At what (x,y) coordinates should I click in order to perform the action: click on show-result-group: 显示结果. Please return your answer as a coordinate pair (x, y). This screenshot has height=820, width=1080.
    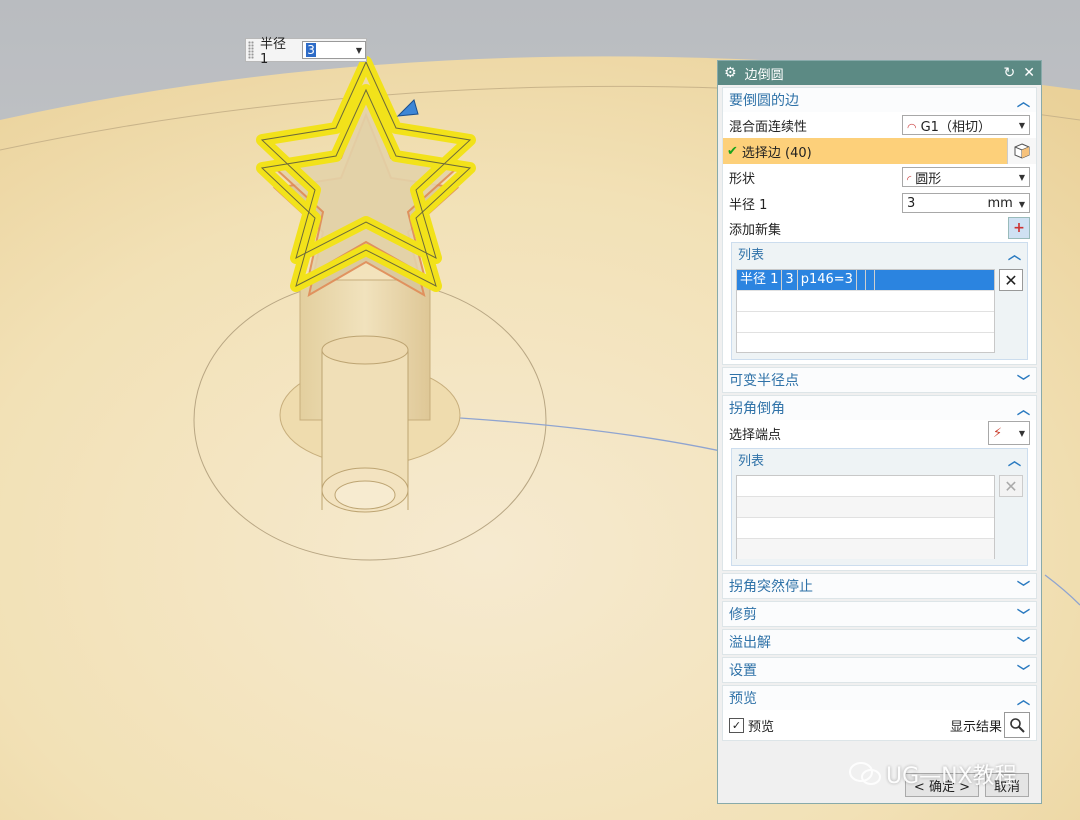
    Looking at the image, I should click on (990, 725).